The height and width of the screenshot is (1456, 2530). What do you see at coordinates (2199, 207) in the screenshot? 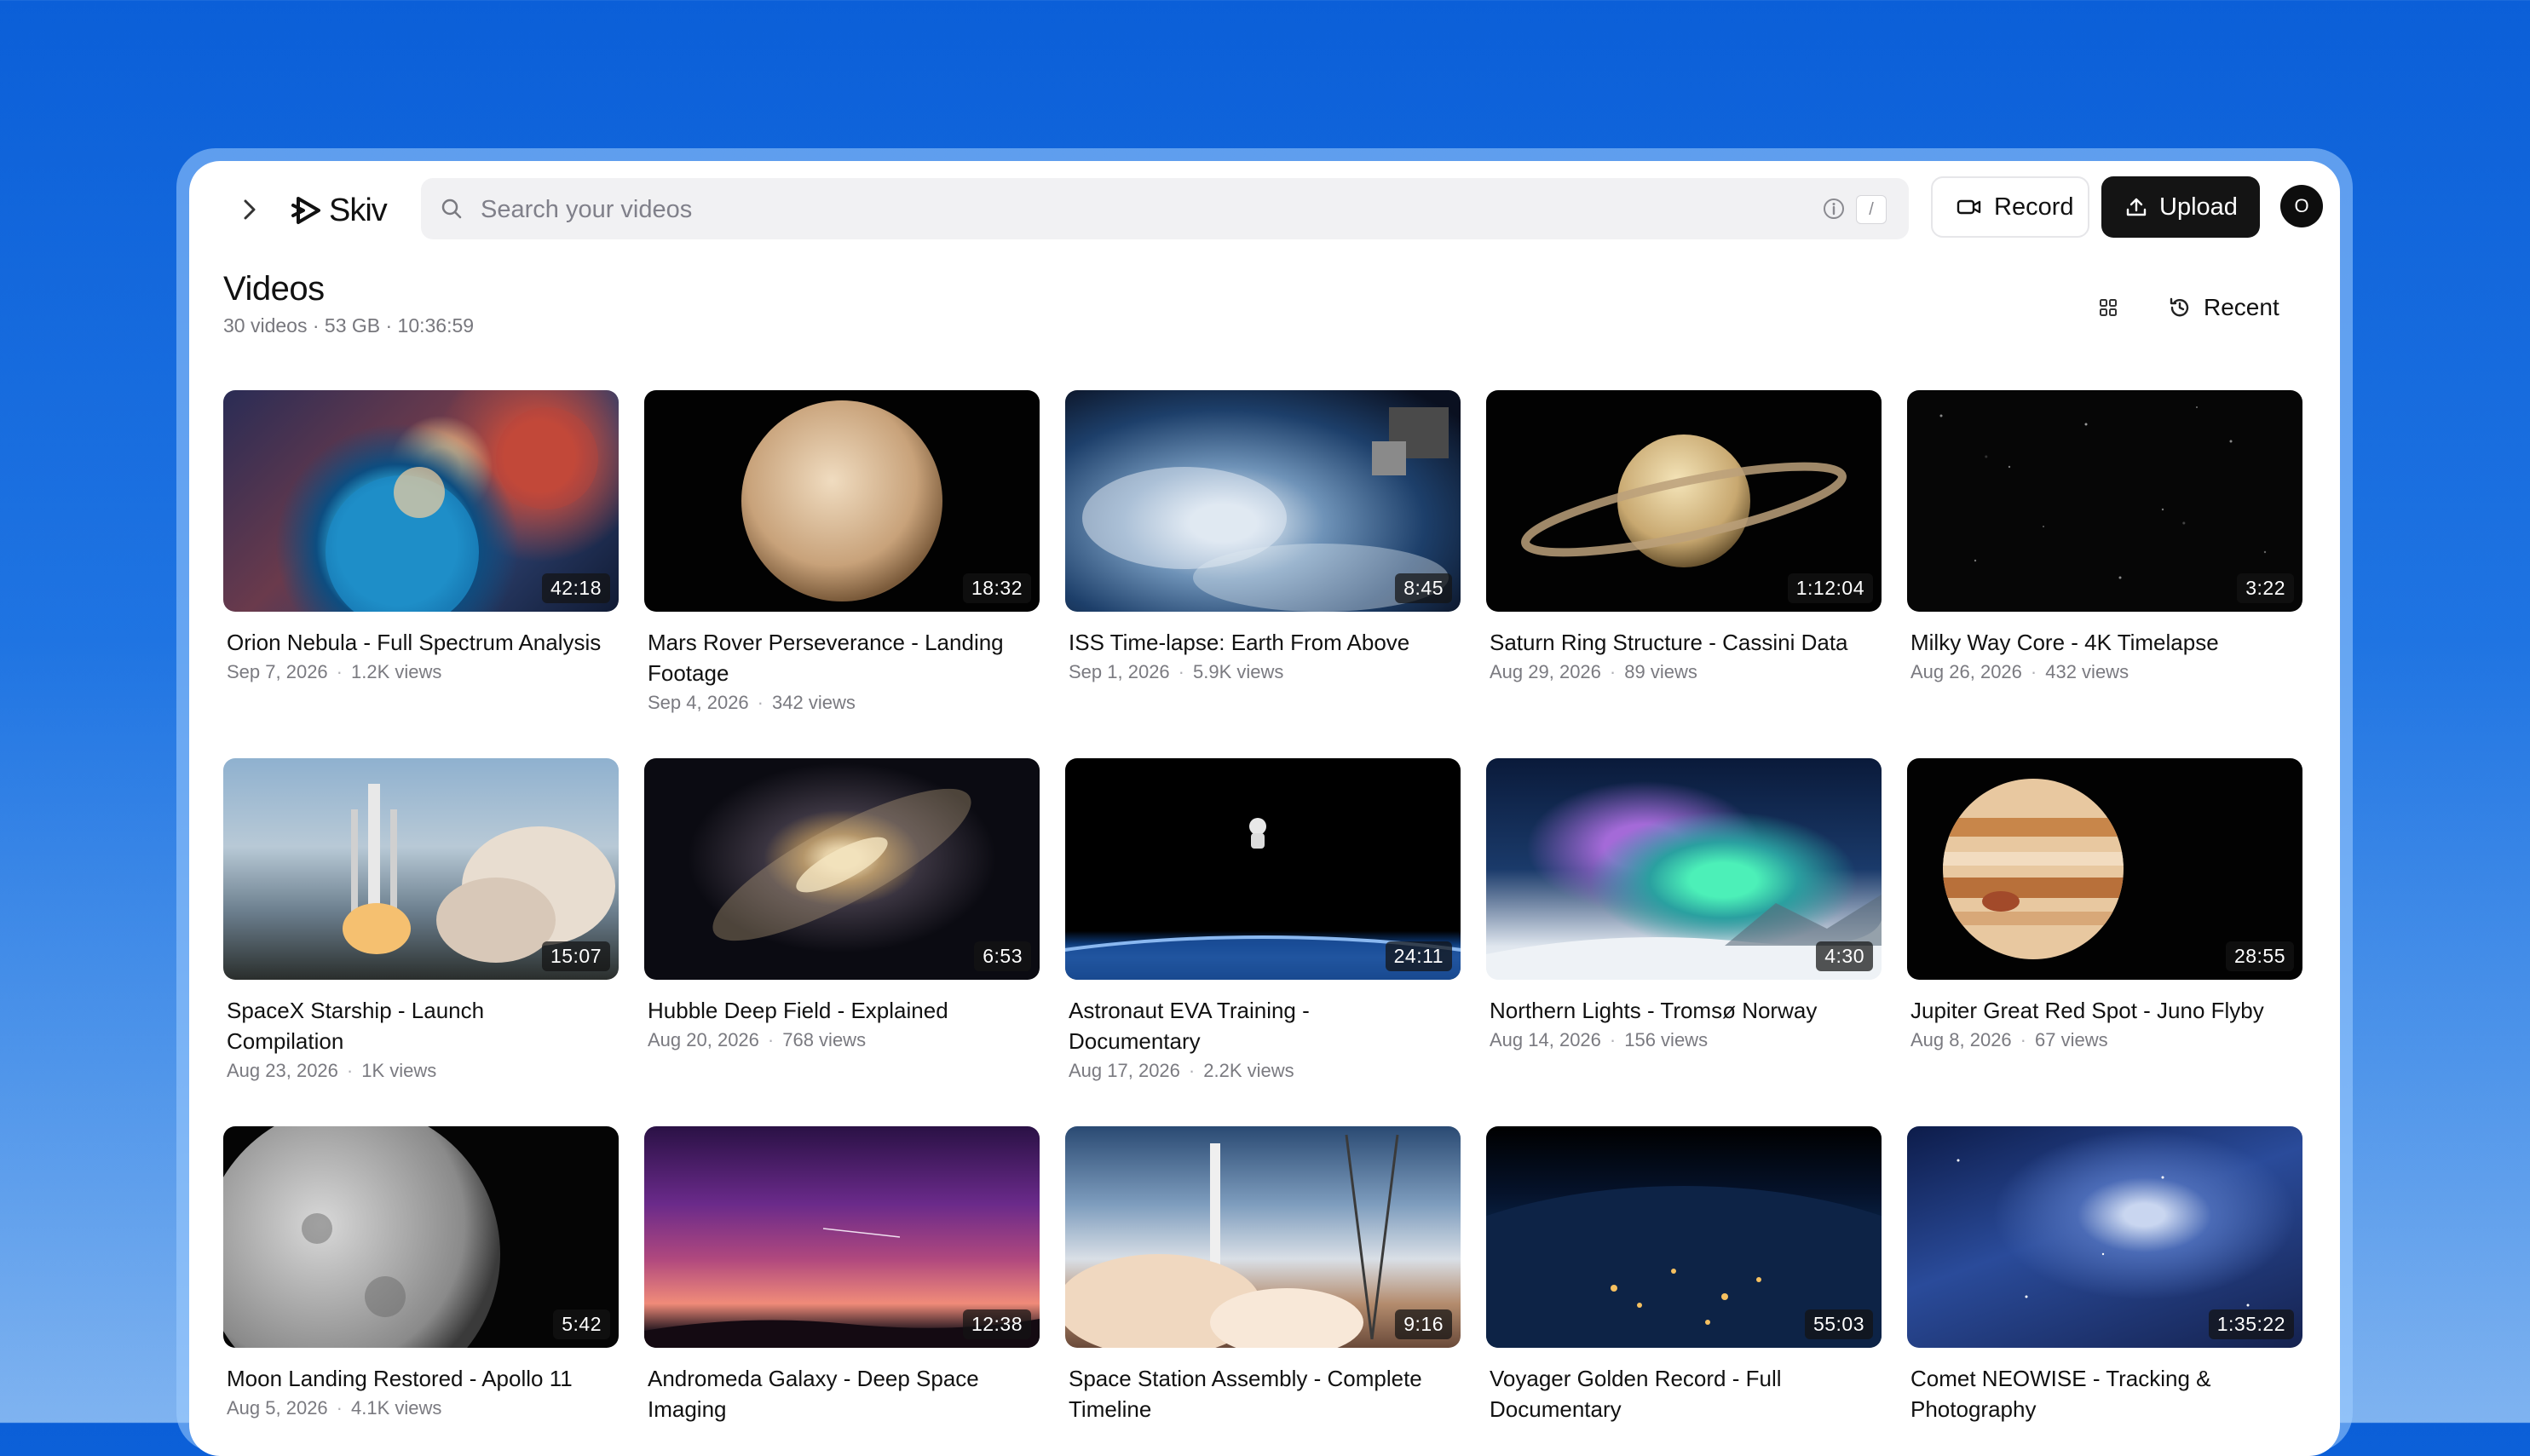
I see `upload-label: Upload` at bounding box center [2199, 207].